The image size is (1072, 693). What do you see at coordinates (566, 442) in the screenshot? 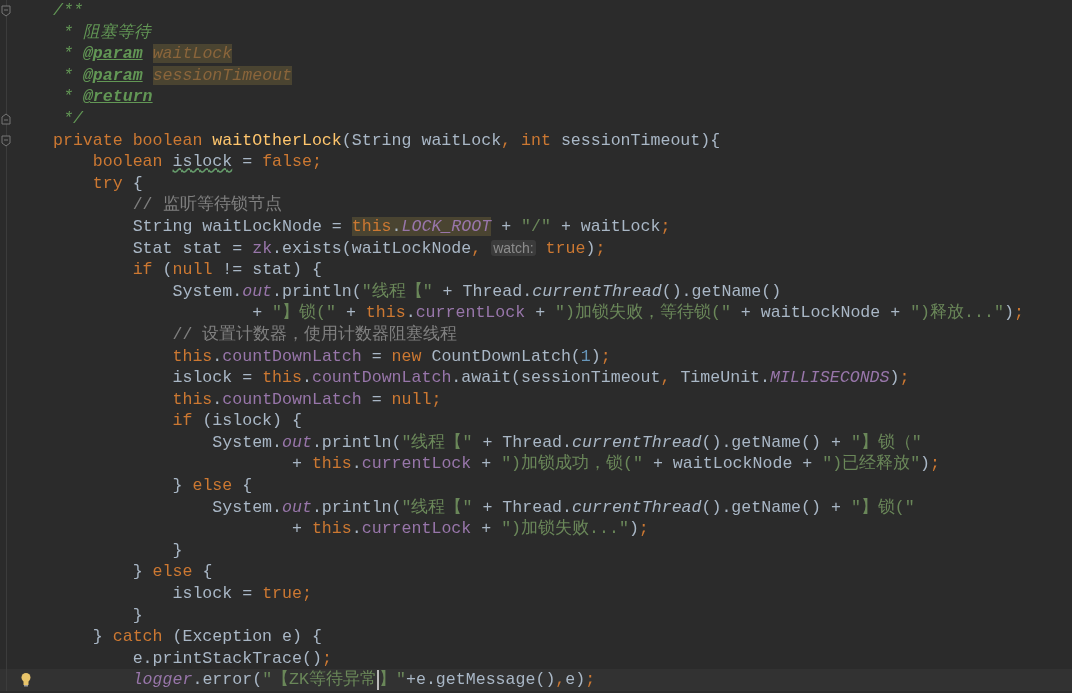
I see `code-line: System.out.println("线程【" + Thread.currentThread().getName() + "】锁（"` at bounding box center [566, 442].